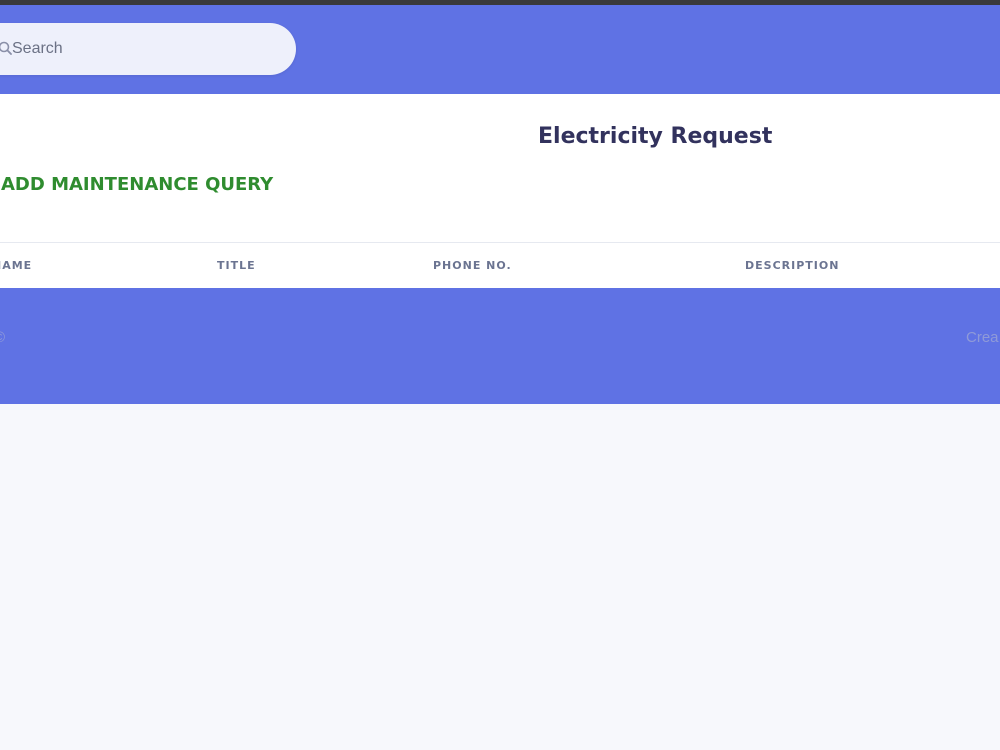 The width and height of the screenshot is (1000, 750). I want to click on search-box, so click(148, 49).